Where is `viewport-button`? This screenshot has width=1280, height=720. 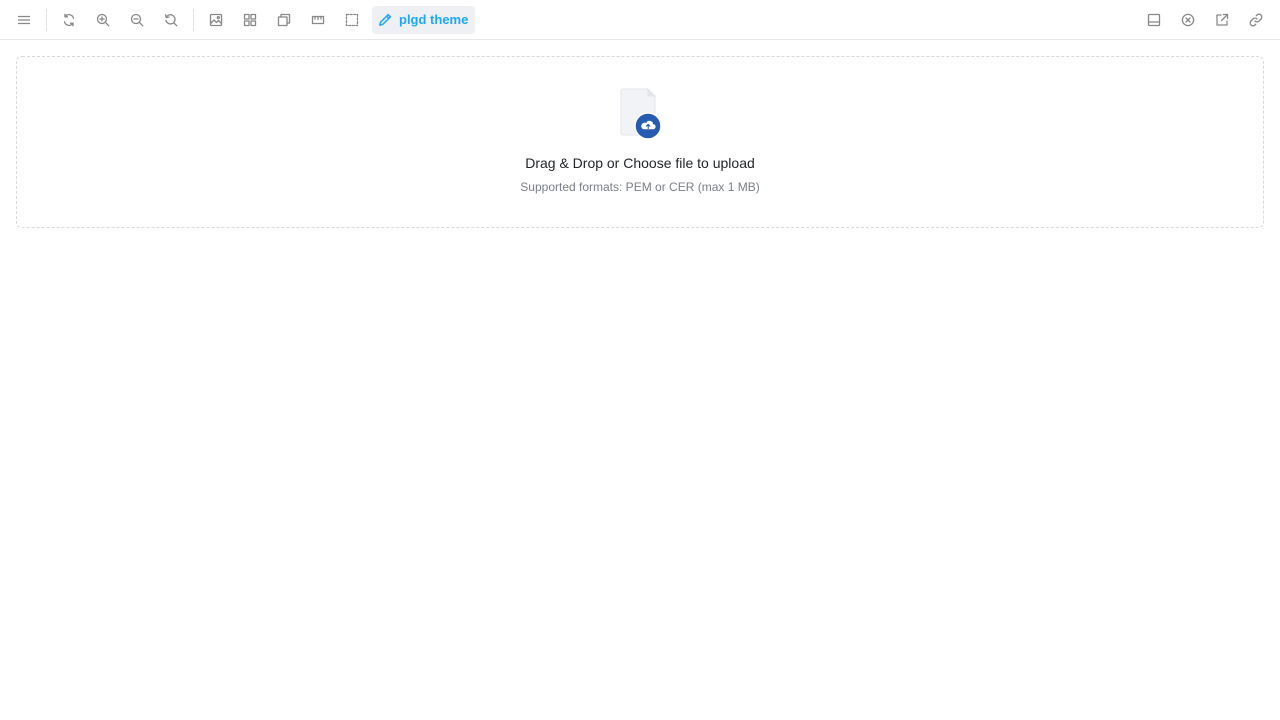 viewport-button is located at coordinates (352, 20).